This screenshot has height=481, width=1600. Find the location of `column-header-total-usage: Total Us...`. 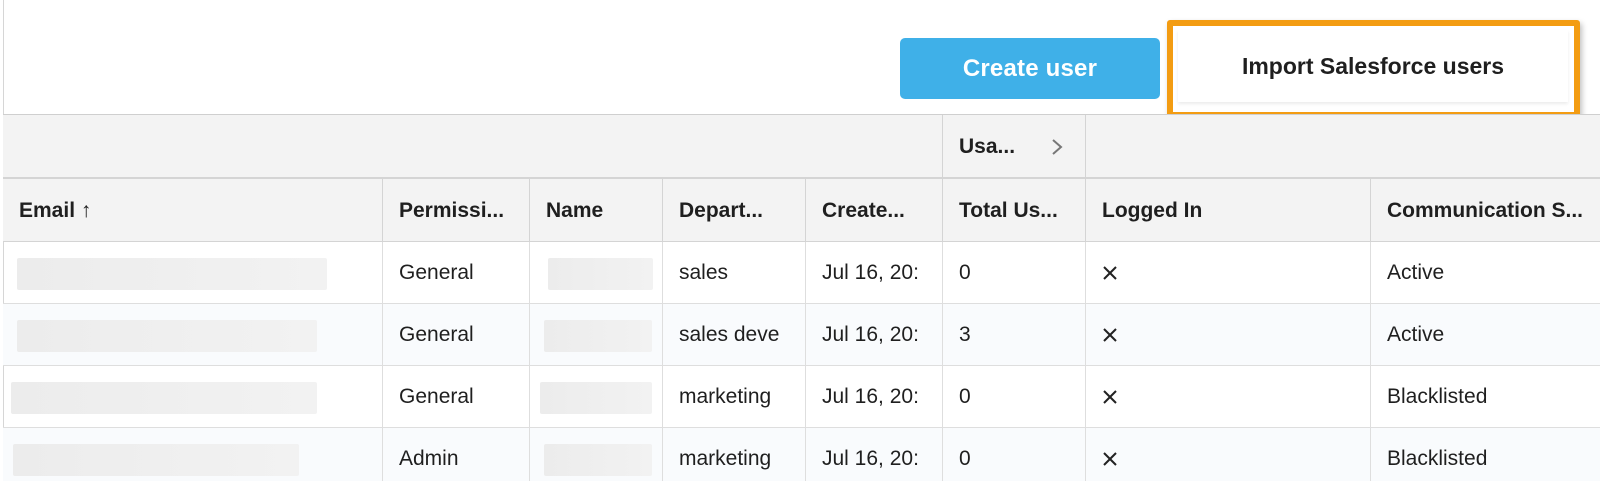

column-header-total-usage: Total Us... is located at coordinates (1014, 210).